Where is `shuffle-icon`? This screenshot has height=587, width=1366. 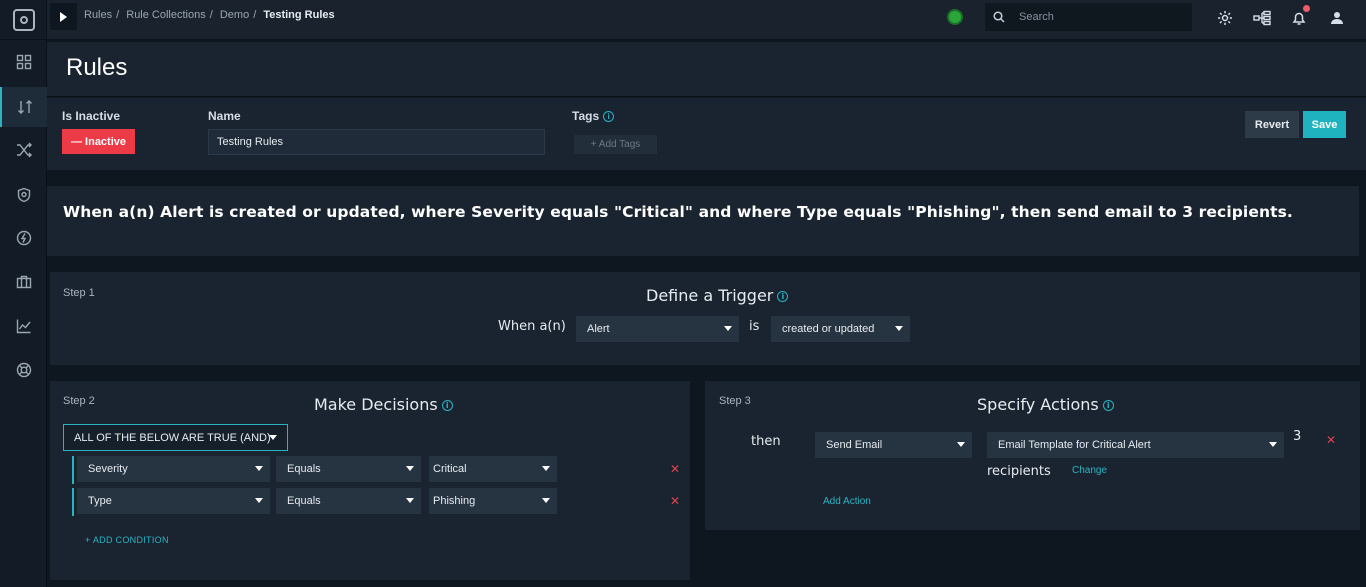 shuffle-icon is located at coordinates (23, 150).